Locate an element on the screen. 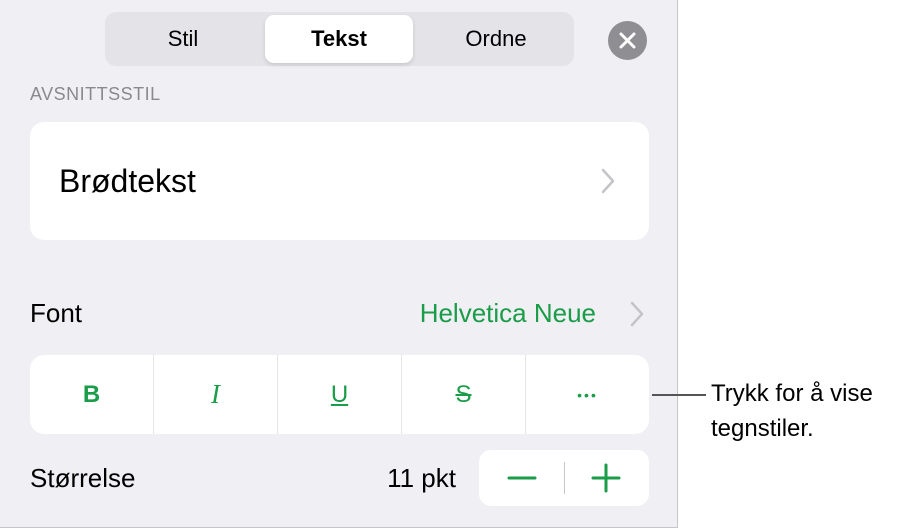  close-button is located at coordinates (627, 40).